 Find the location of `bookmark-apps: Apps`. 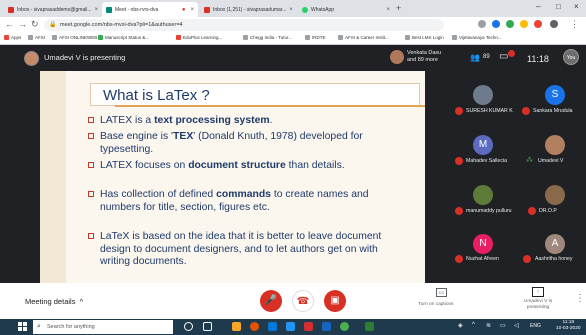

bookmark-apps: Apps is located at coordinates (12, 37).